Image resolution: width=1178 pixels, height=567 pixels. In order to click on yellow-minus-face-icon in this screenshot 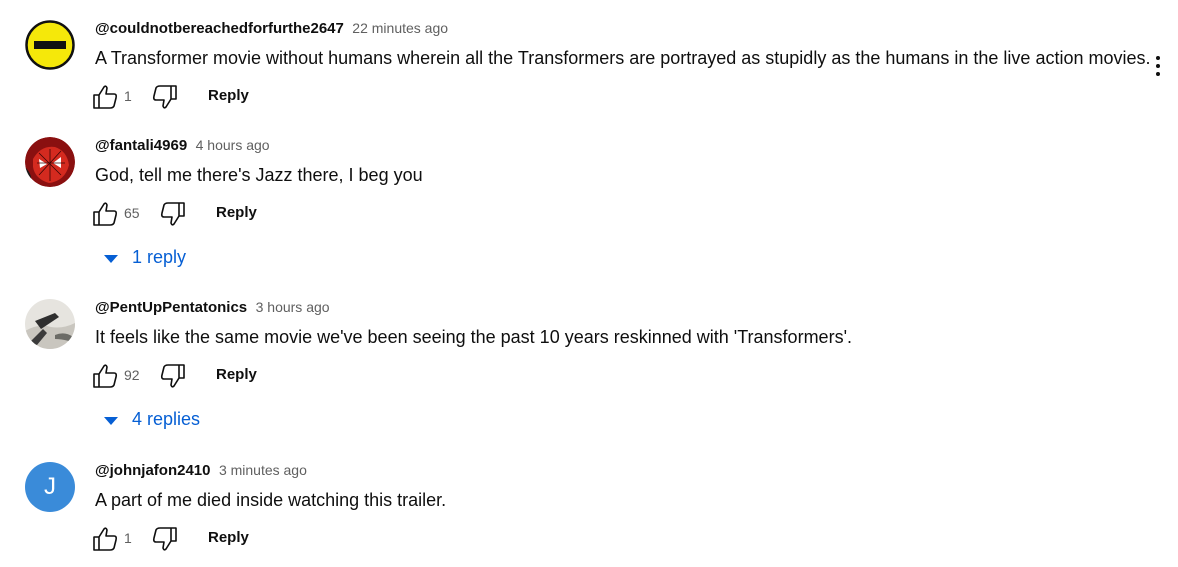, I will do `click(50, 45)`.